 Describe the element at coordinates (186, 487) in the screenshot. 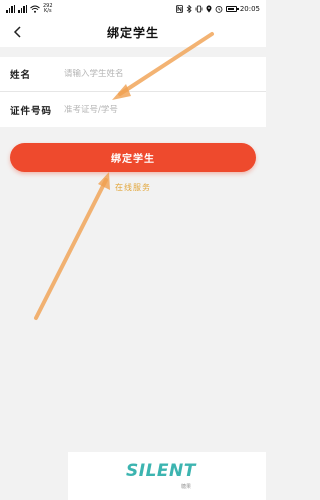

I see `watermark-subtext: 糖果` at that location.